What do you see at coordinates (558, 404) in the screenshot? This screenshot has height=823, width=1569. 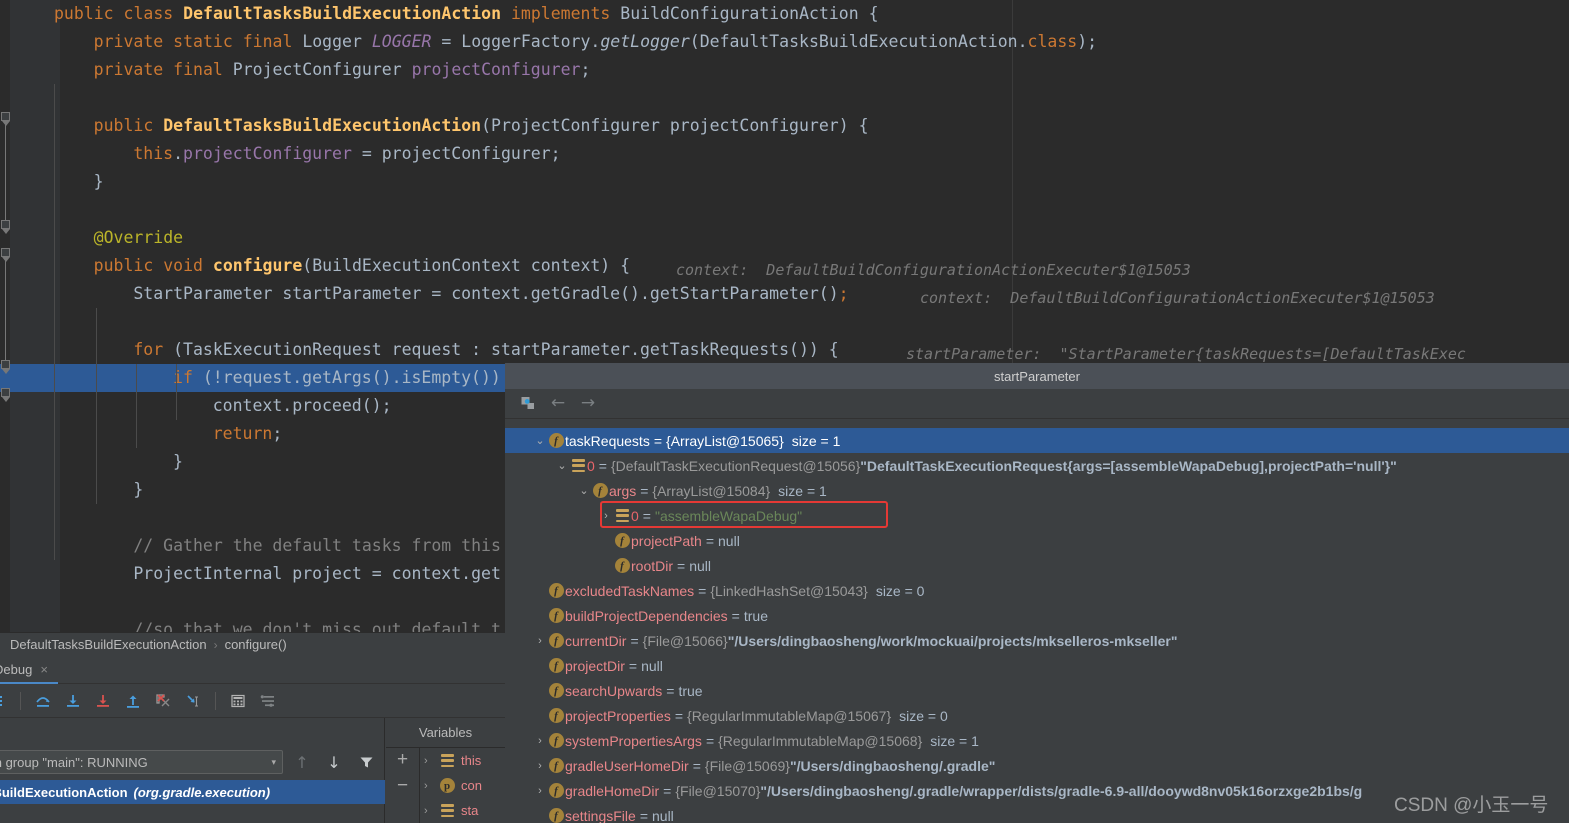 I see `popup-back-button: ←` at bounding box center [558, 404].